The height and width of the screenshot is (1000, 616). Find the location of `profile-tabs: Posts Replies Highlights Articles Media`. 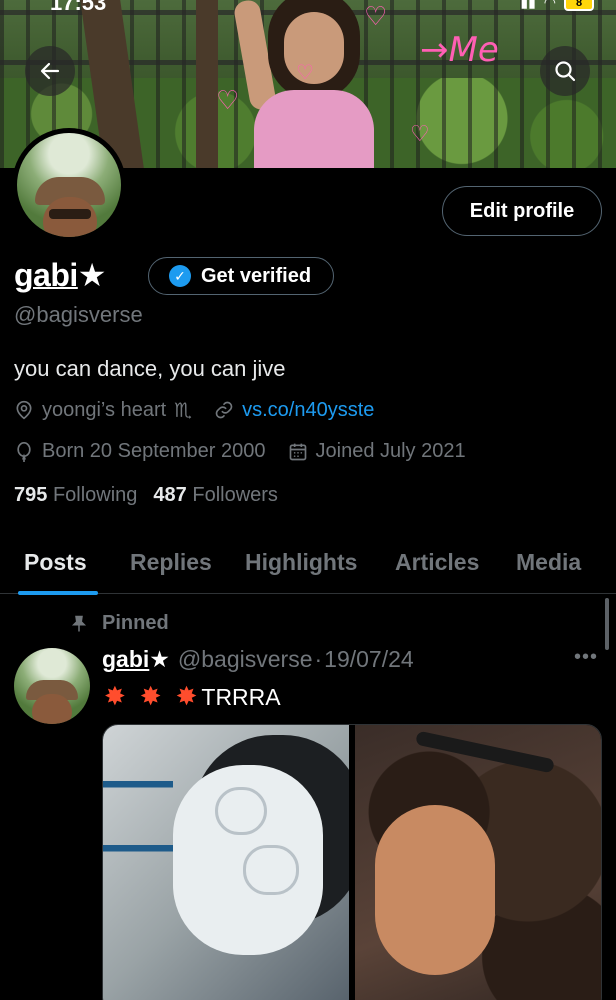

profile-tabs: Posts Replies Highlights Articles Media is located at coordinates (308, 562).